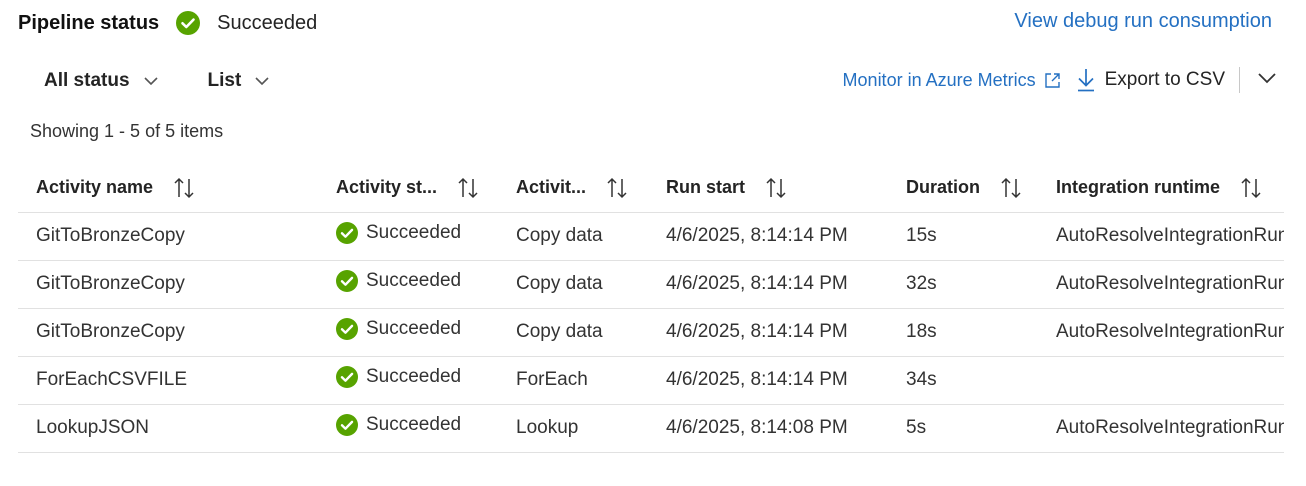  Describe the element at coordinates (573, 380) in the screenshot. I see `activity-type-cell: ForEach` at that location.